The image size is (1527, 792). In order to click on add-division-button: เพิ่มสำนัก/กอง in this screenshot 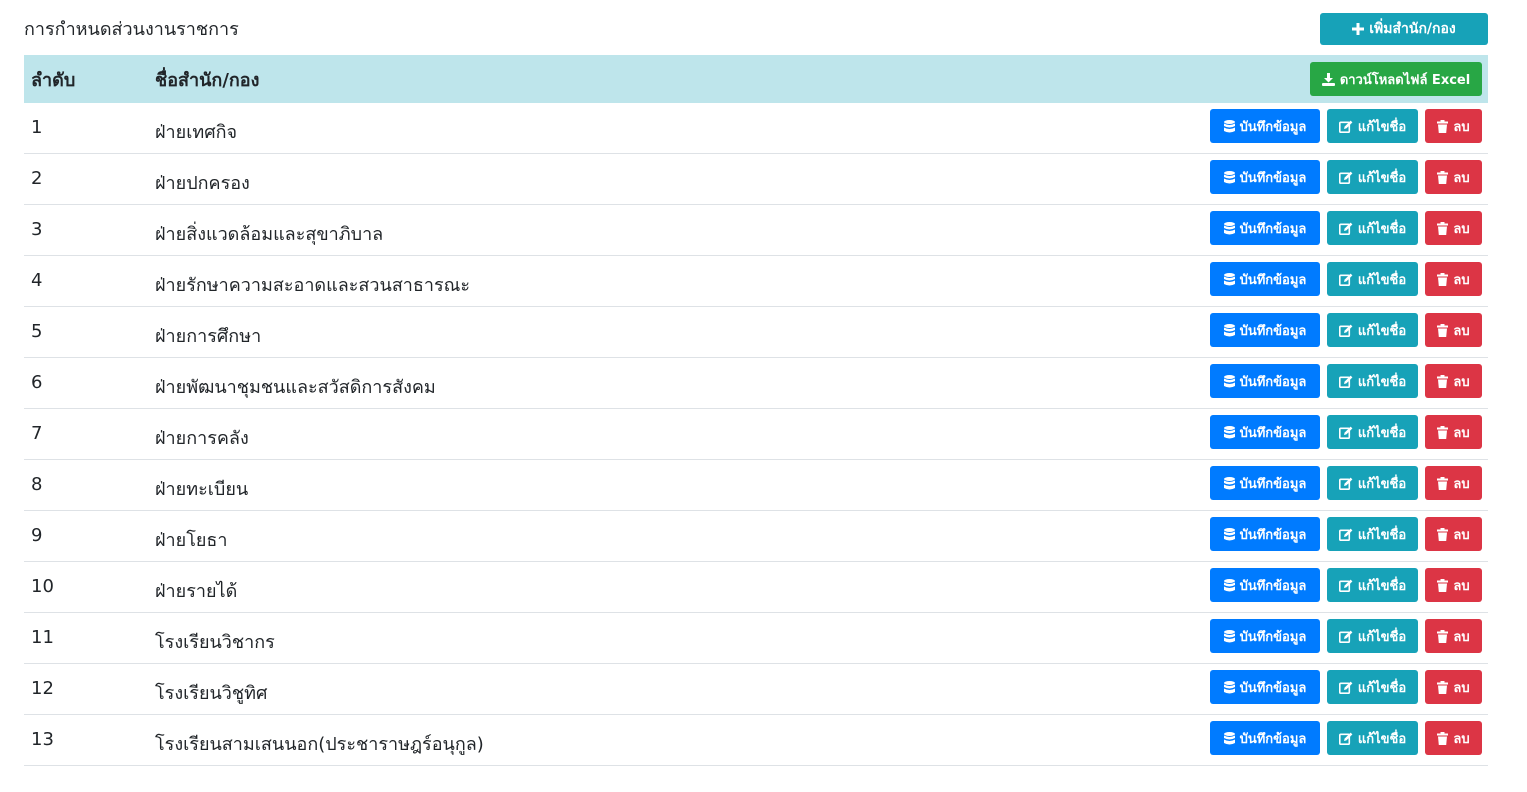, I will do `click(1404, 29)`.